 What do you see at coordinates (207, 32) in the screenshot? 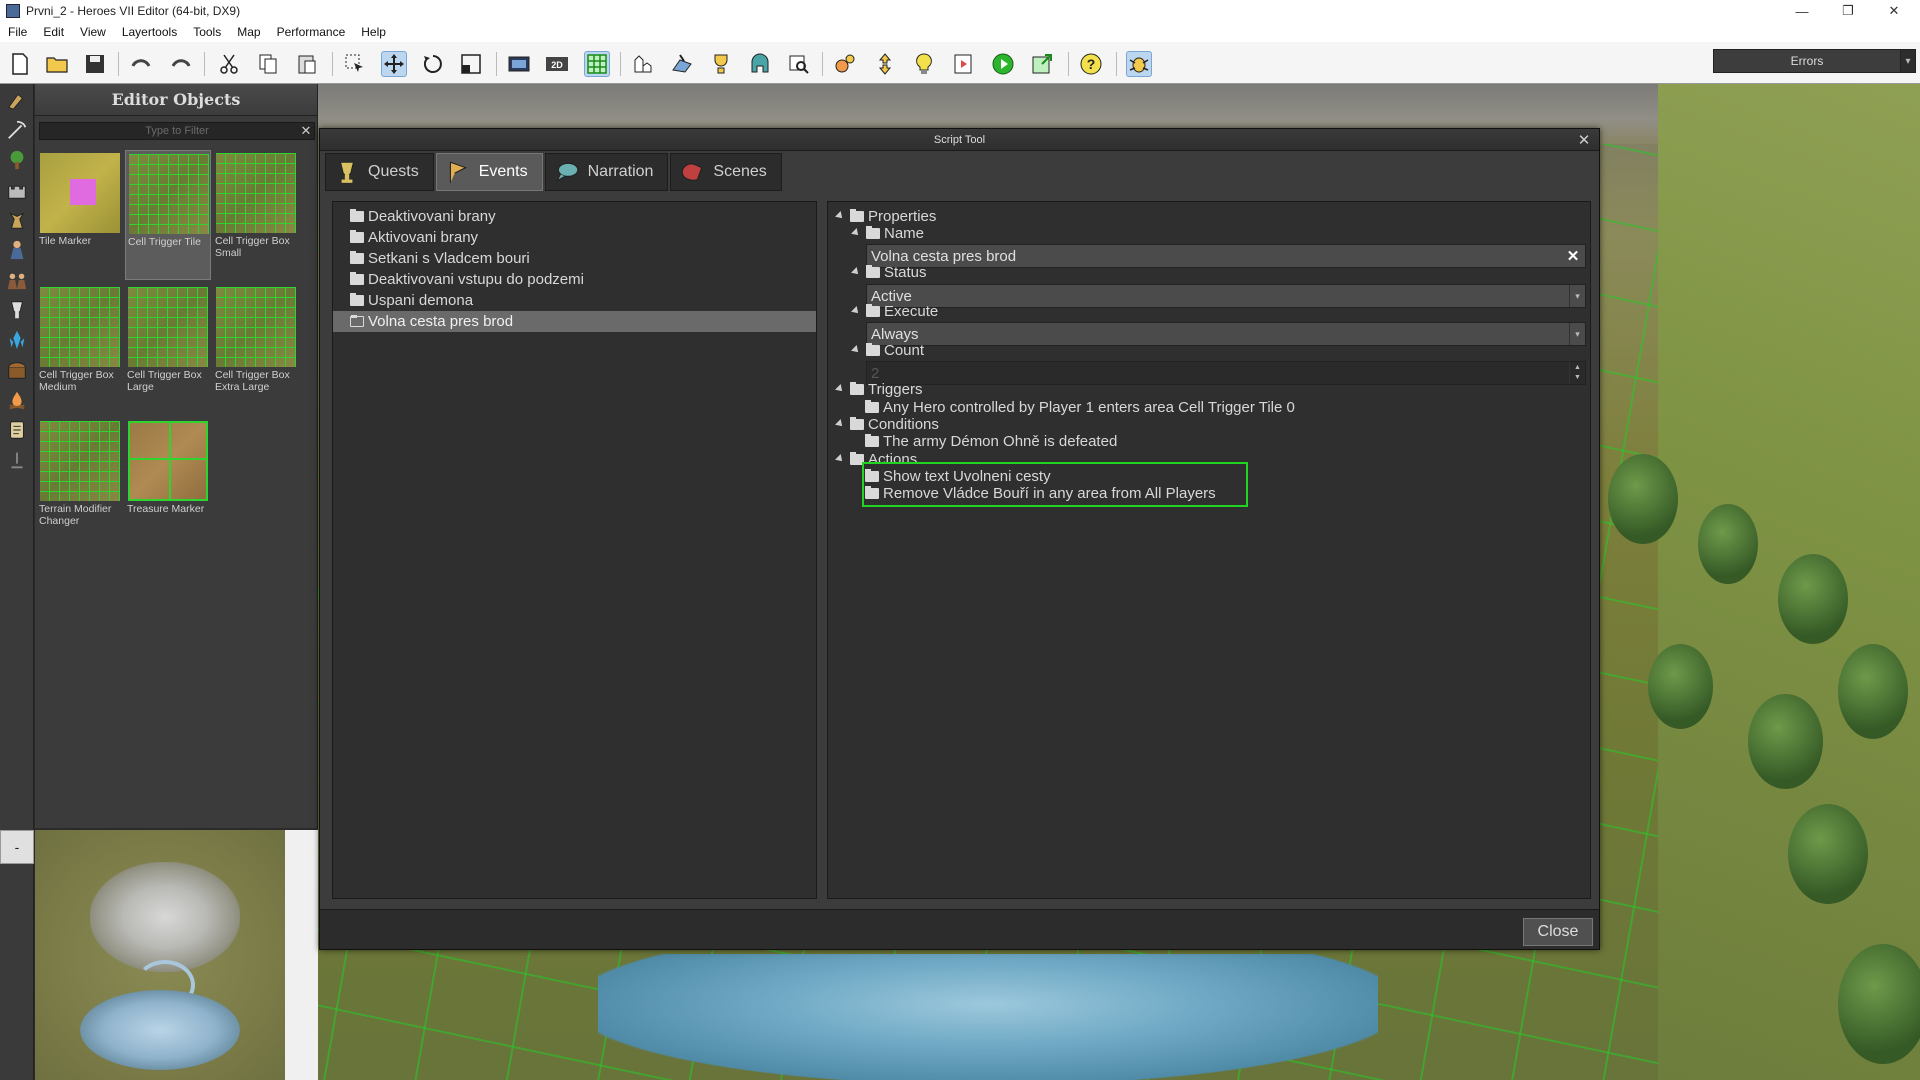
I see `menu-tools: Tools` at bounding box center [207, 32].